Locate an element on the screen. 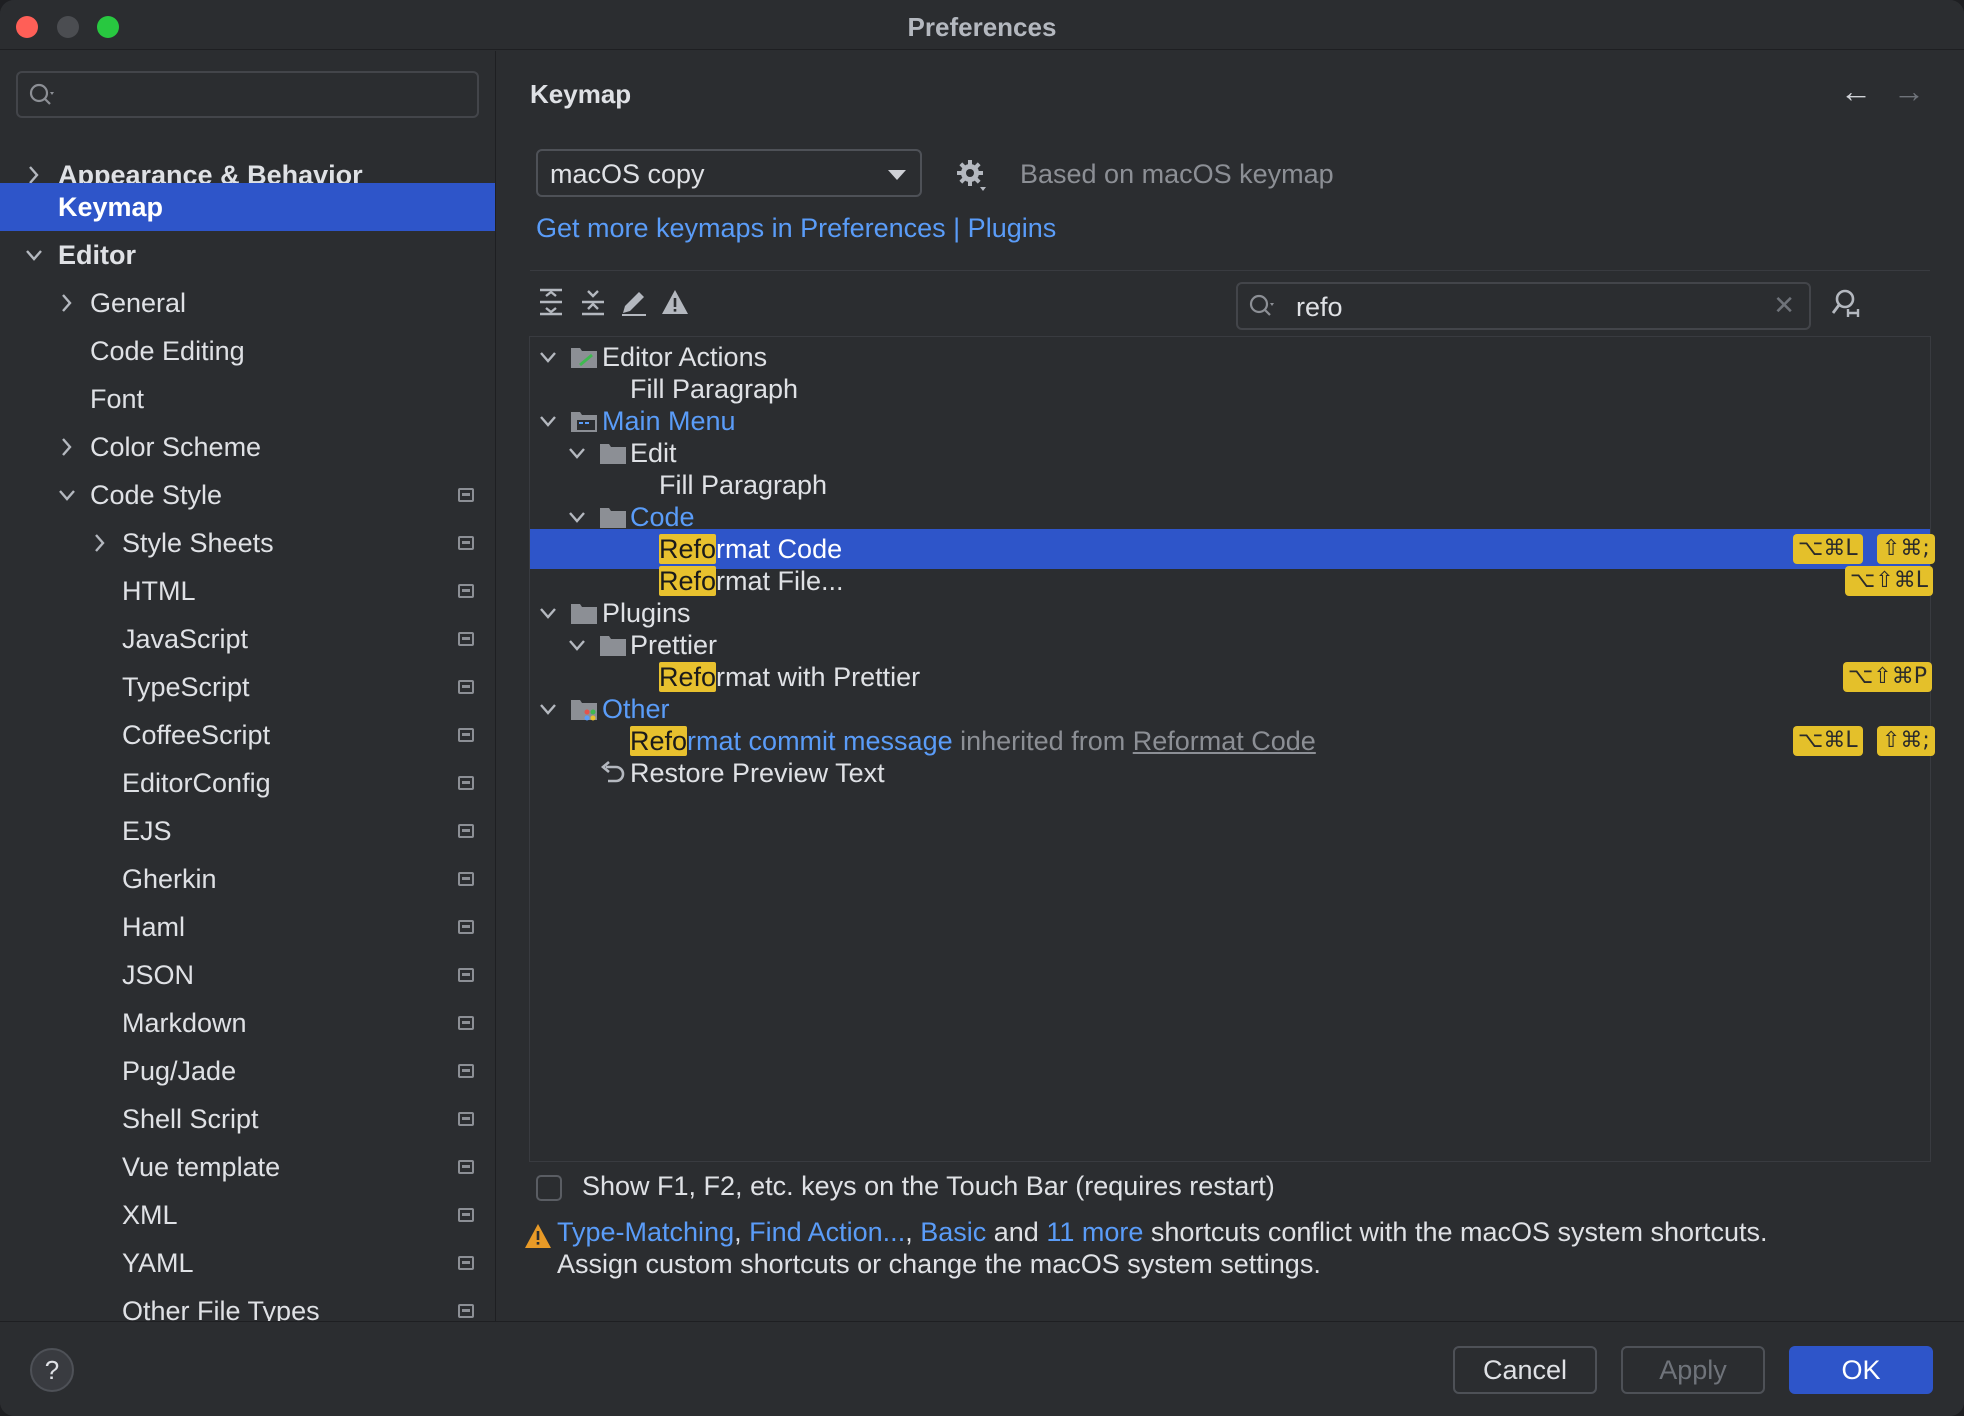 The image size is (1964, 1416). sidebar-item-general: General is located at coordinates (247, 303).